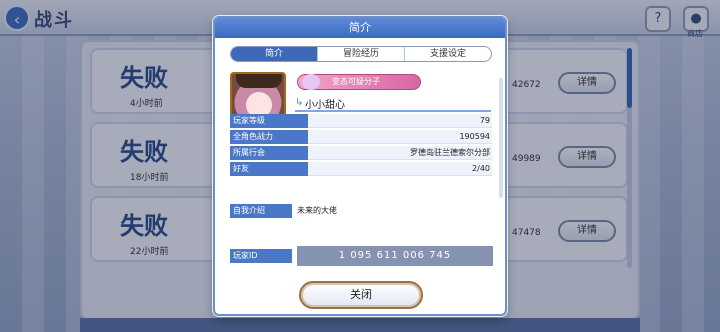 This screenshot has width=720, height=332. I want to click on title-badge: 变态可疑分子, so click(359, 82).